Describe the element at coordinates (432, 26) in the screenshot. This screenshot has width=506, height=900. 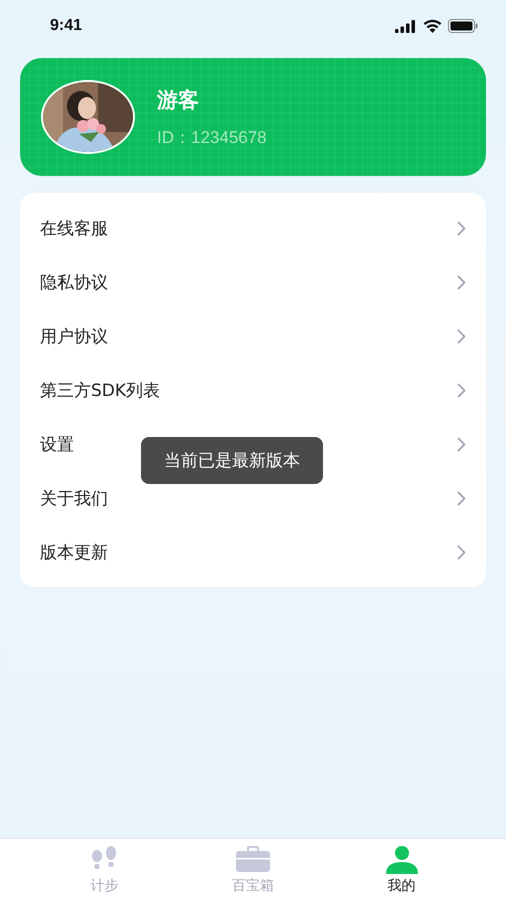
I see `wifi-icon` at that location.